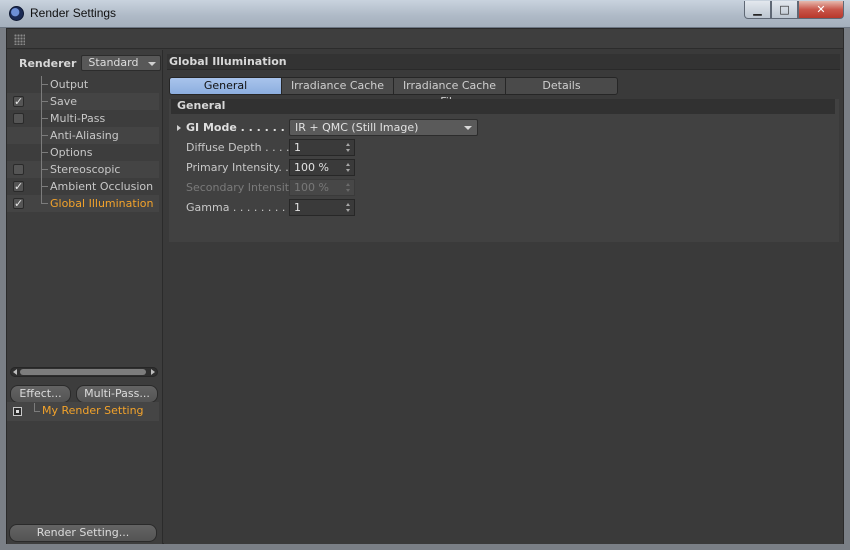 The width and height of the screenshot is (850, 550). Describe the element at coordinates (504, 208) in the screenshot. I see `gamma-row: Gamma . . . . . . . . . . . 1` at that location.